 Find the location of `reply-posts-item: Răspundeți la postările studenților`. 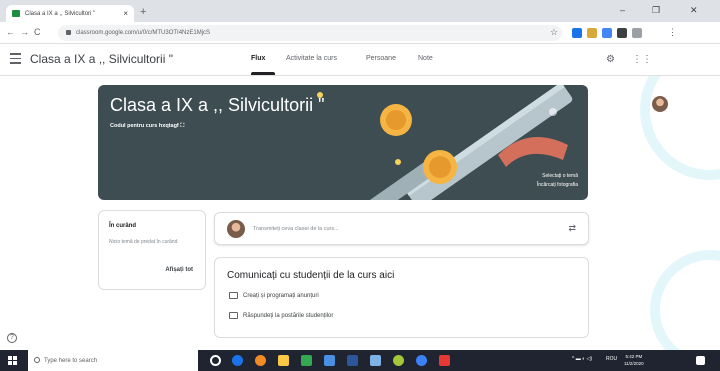

reply-posts-item: Răspundeți la postările studenților is located at coordinates (281, 315).